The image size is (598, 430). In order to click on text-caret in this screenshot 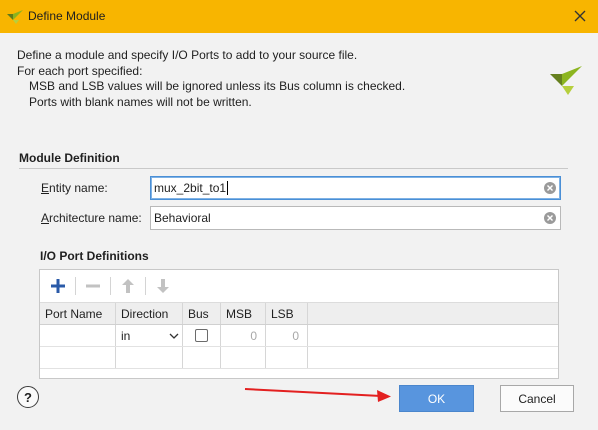, I will do `click(228, 188)`.